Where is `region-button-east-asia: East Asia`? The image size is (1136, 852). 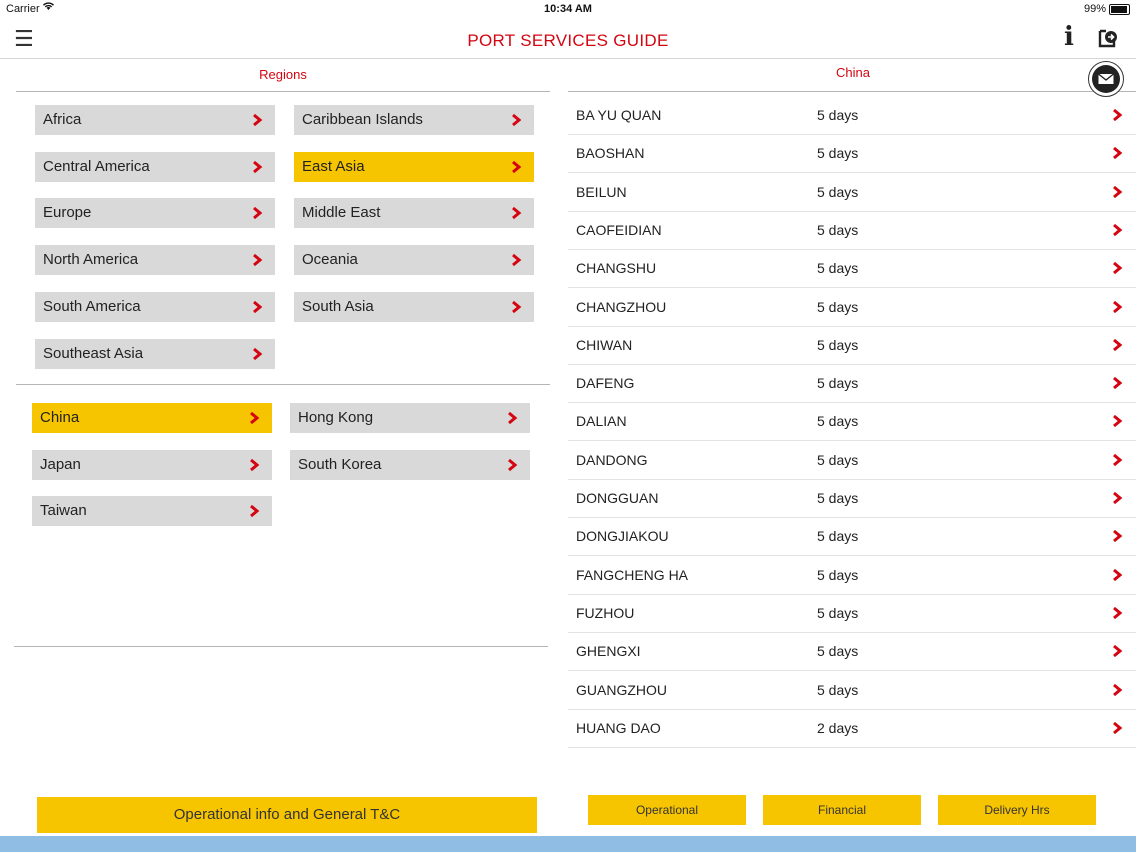
region-button-east-asia: East Asia is located at coordinates (414, 166).